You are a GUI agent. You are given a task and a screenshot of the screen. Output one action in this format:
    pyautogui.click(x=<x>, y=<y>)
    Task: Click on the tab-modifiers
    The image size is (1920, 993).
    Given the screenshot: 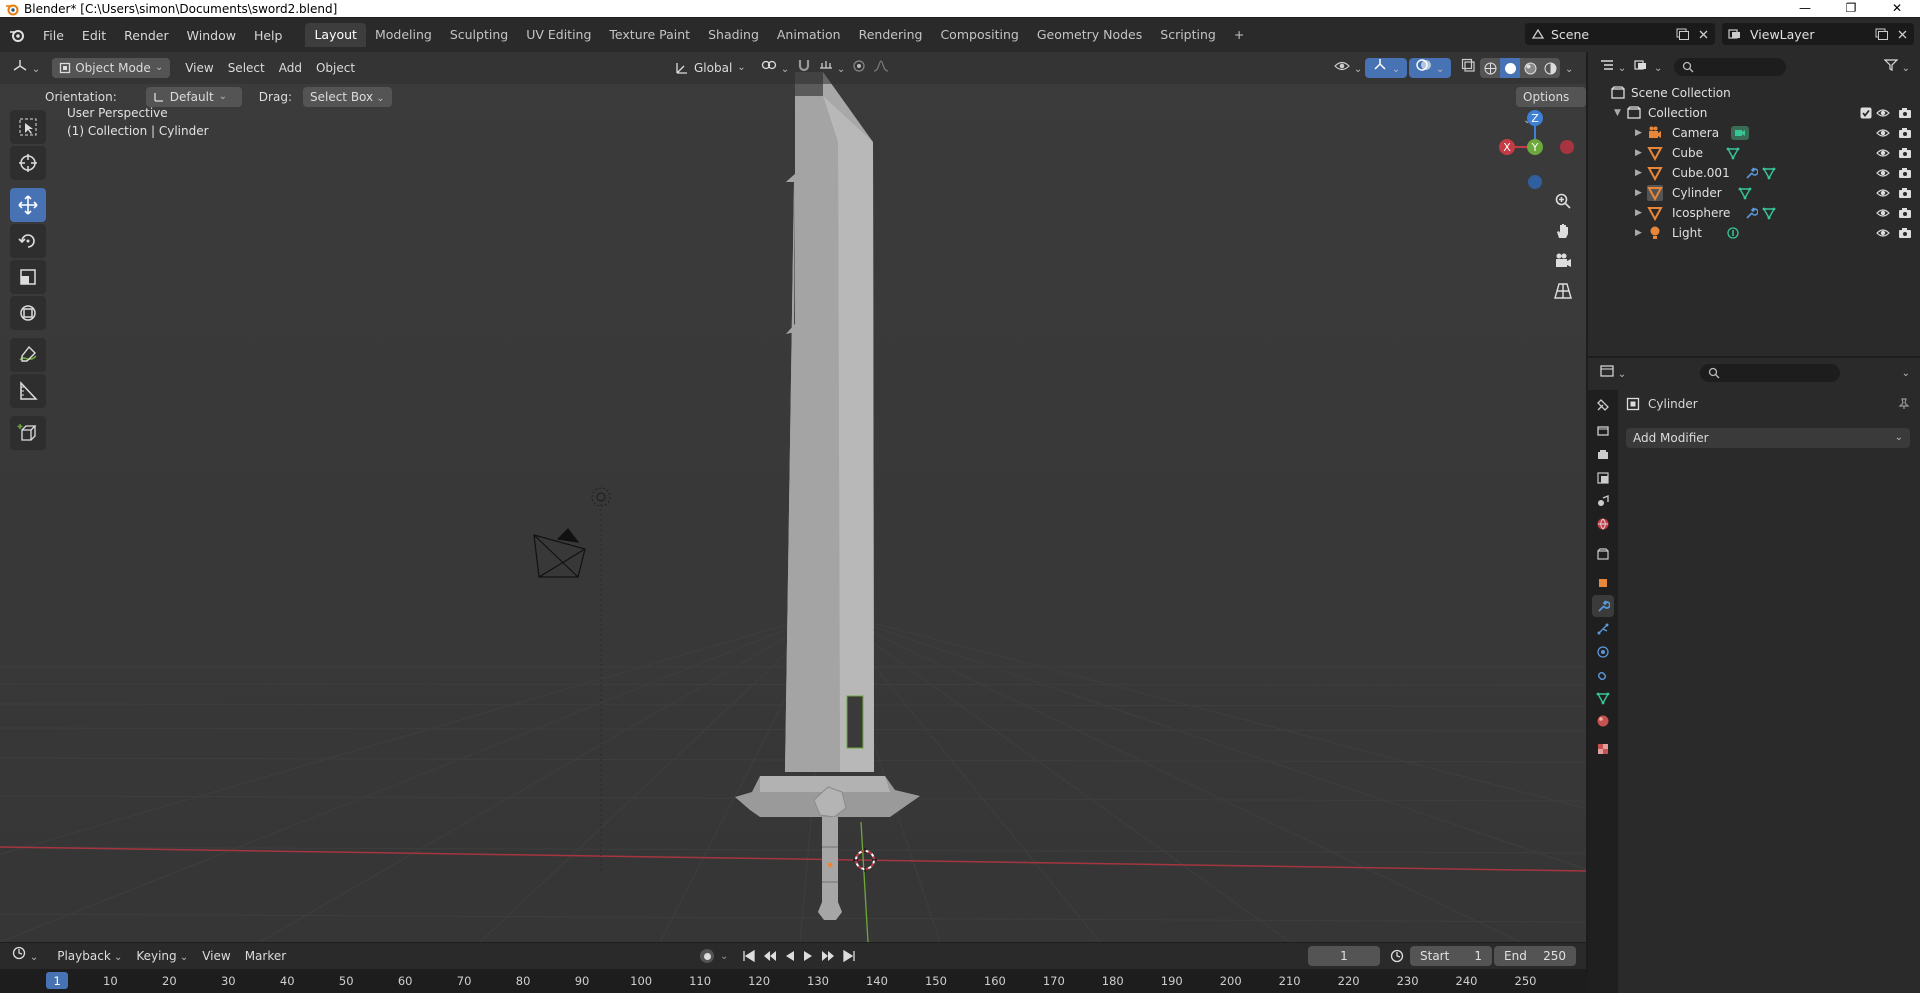 What is the action you would take?
    pyautogui.click(x=1603, y=606)
    